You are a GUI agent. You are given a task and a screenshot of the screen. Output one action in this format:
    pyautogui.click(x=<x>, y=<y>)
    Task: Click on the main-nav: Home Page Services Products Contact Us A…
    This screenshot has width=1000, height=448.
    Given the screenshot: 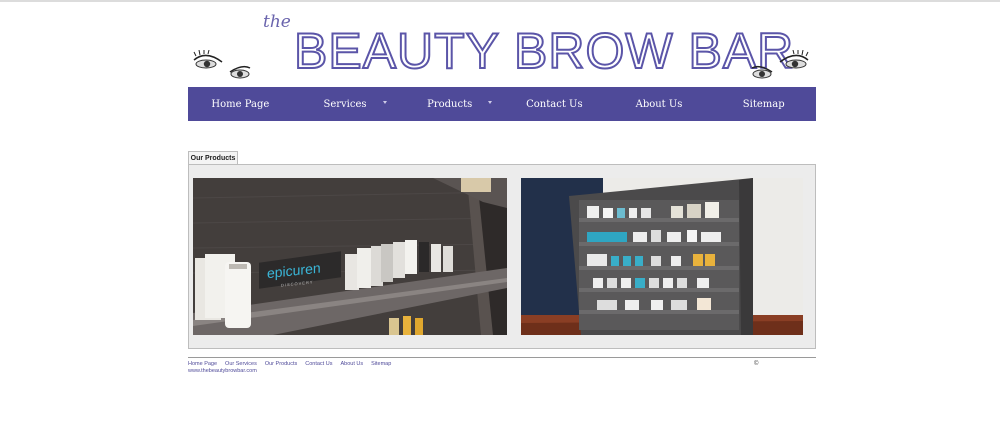 What is the action you would take?
    pyautogui.click(x=502, y=104)
    